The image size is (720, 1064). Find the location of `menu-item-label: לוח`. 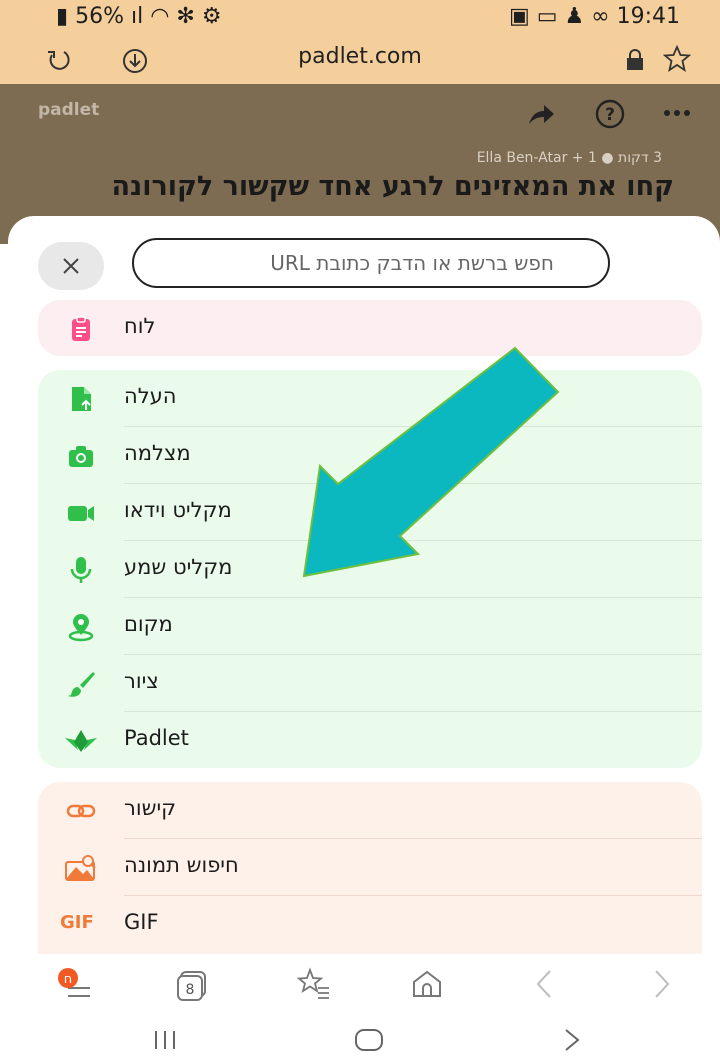

menu-item-label: לוח is located at coordinates (140, 326).